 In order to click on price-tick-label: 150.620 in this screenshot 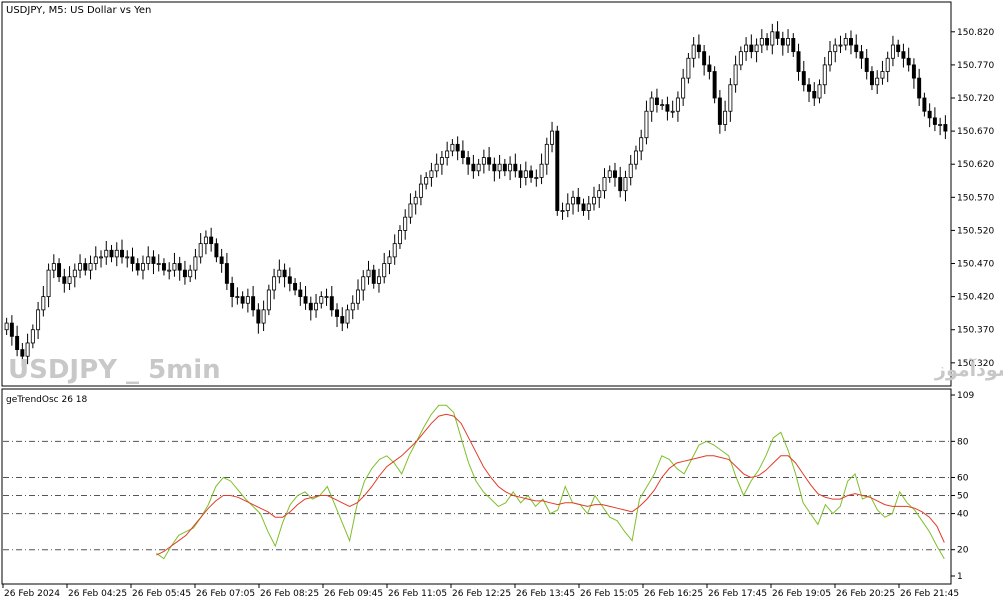, I will do `click(975, 165)`.